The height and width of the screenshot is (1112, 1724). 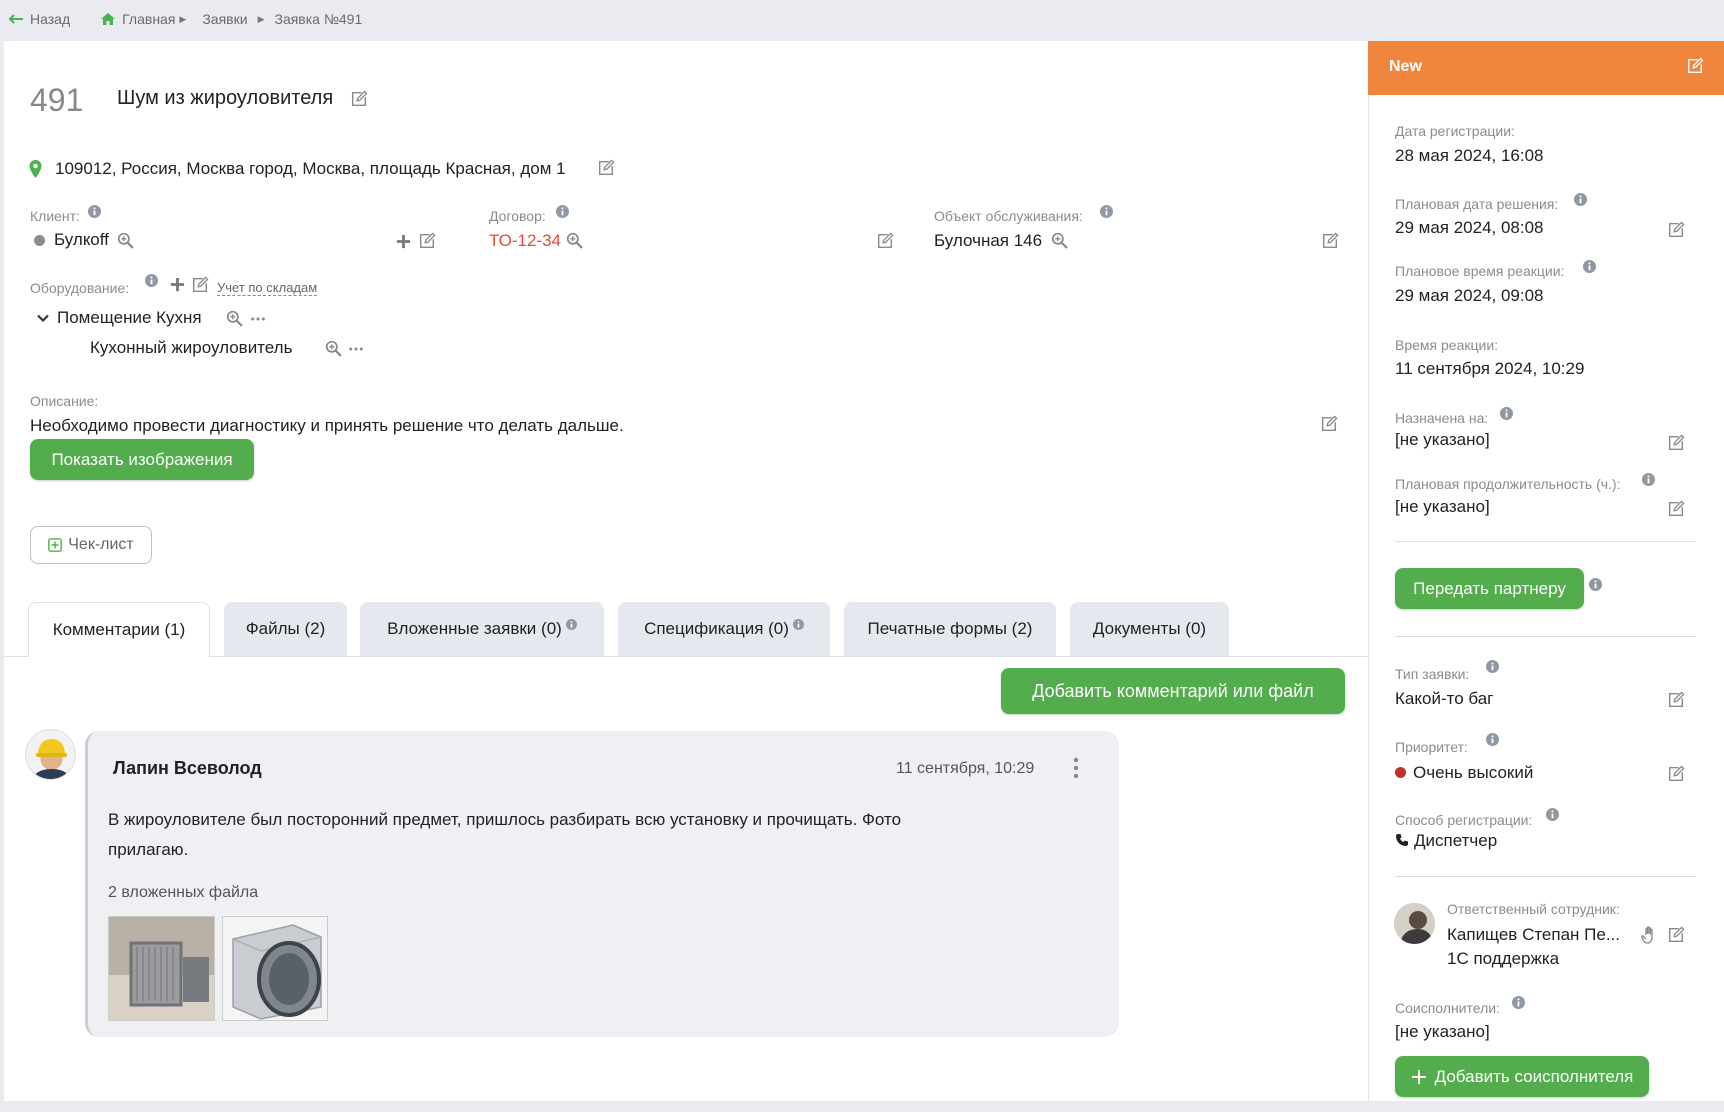 What do you see at coordinates (1076, 768) in the screenshot?
I see `comment-menu-icon` at bounding box center [1076, 768].